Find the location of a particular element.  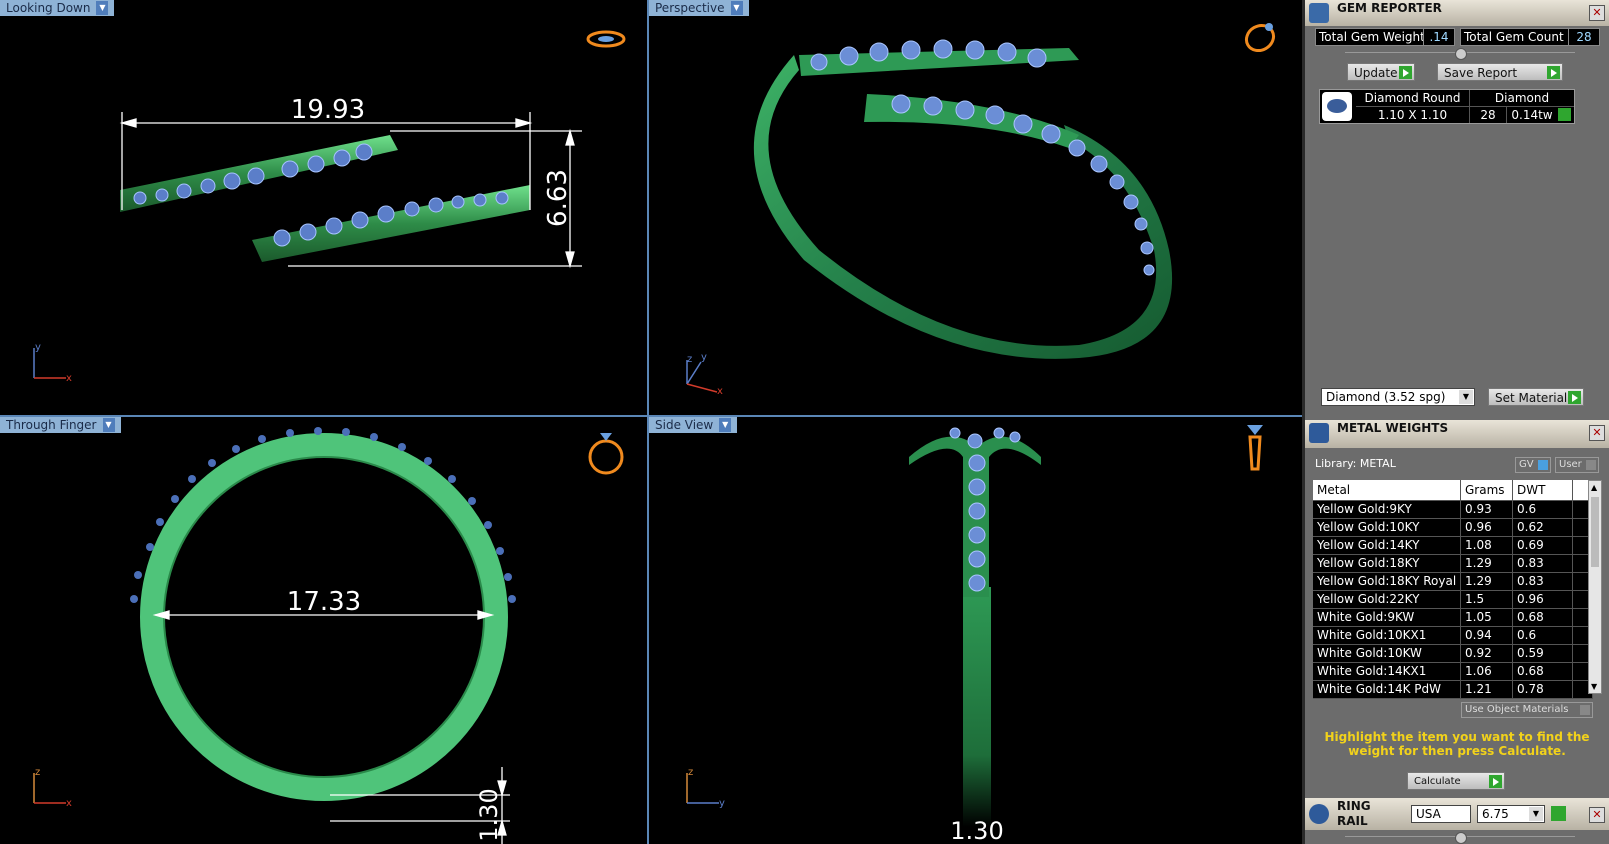

metal-grams: 1.08 is located at coordinates (1487, 545).